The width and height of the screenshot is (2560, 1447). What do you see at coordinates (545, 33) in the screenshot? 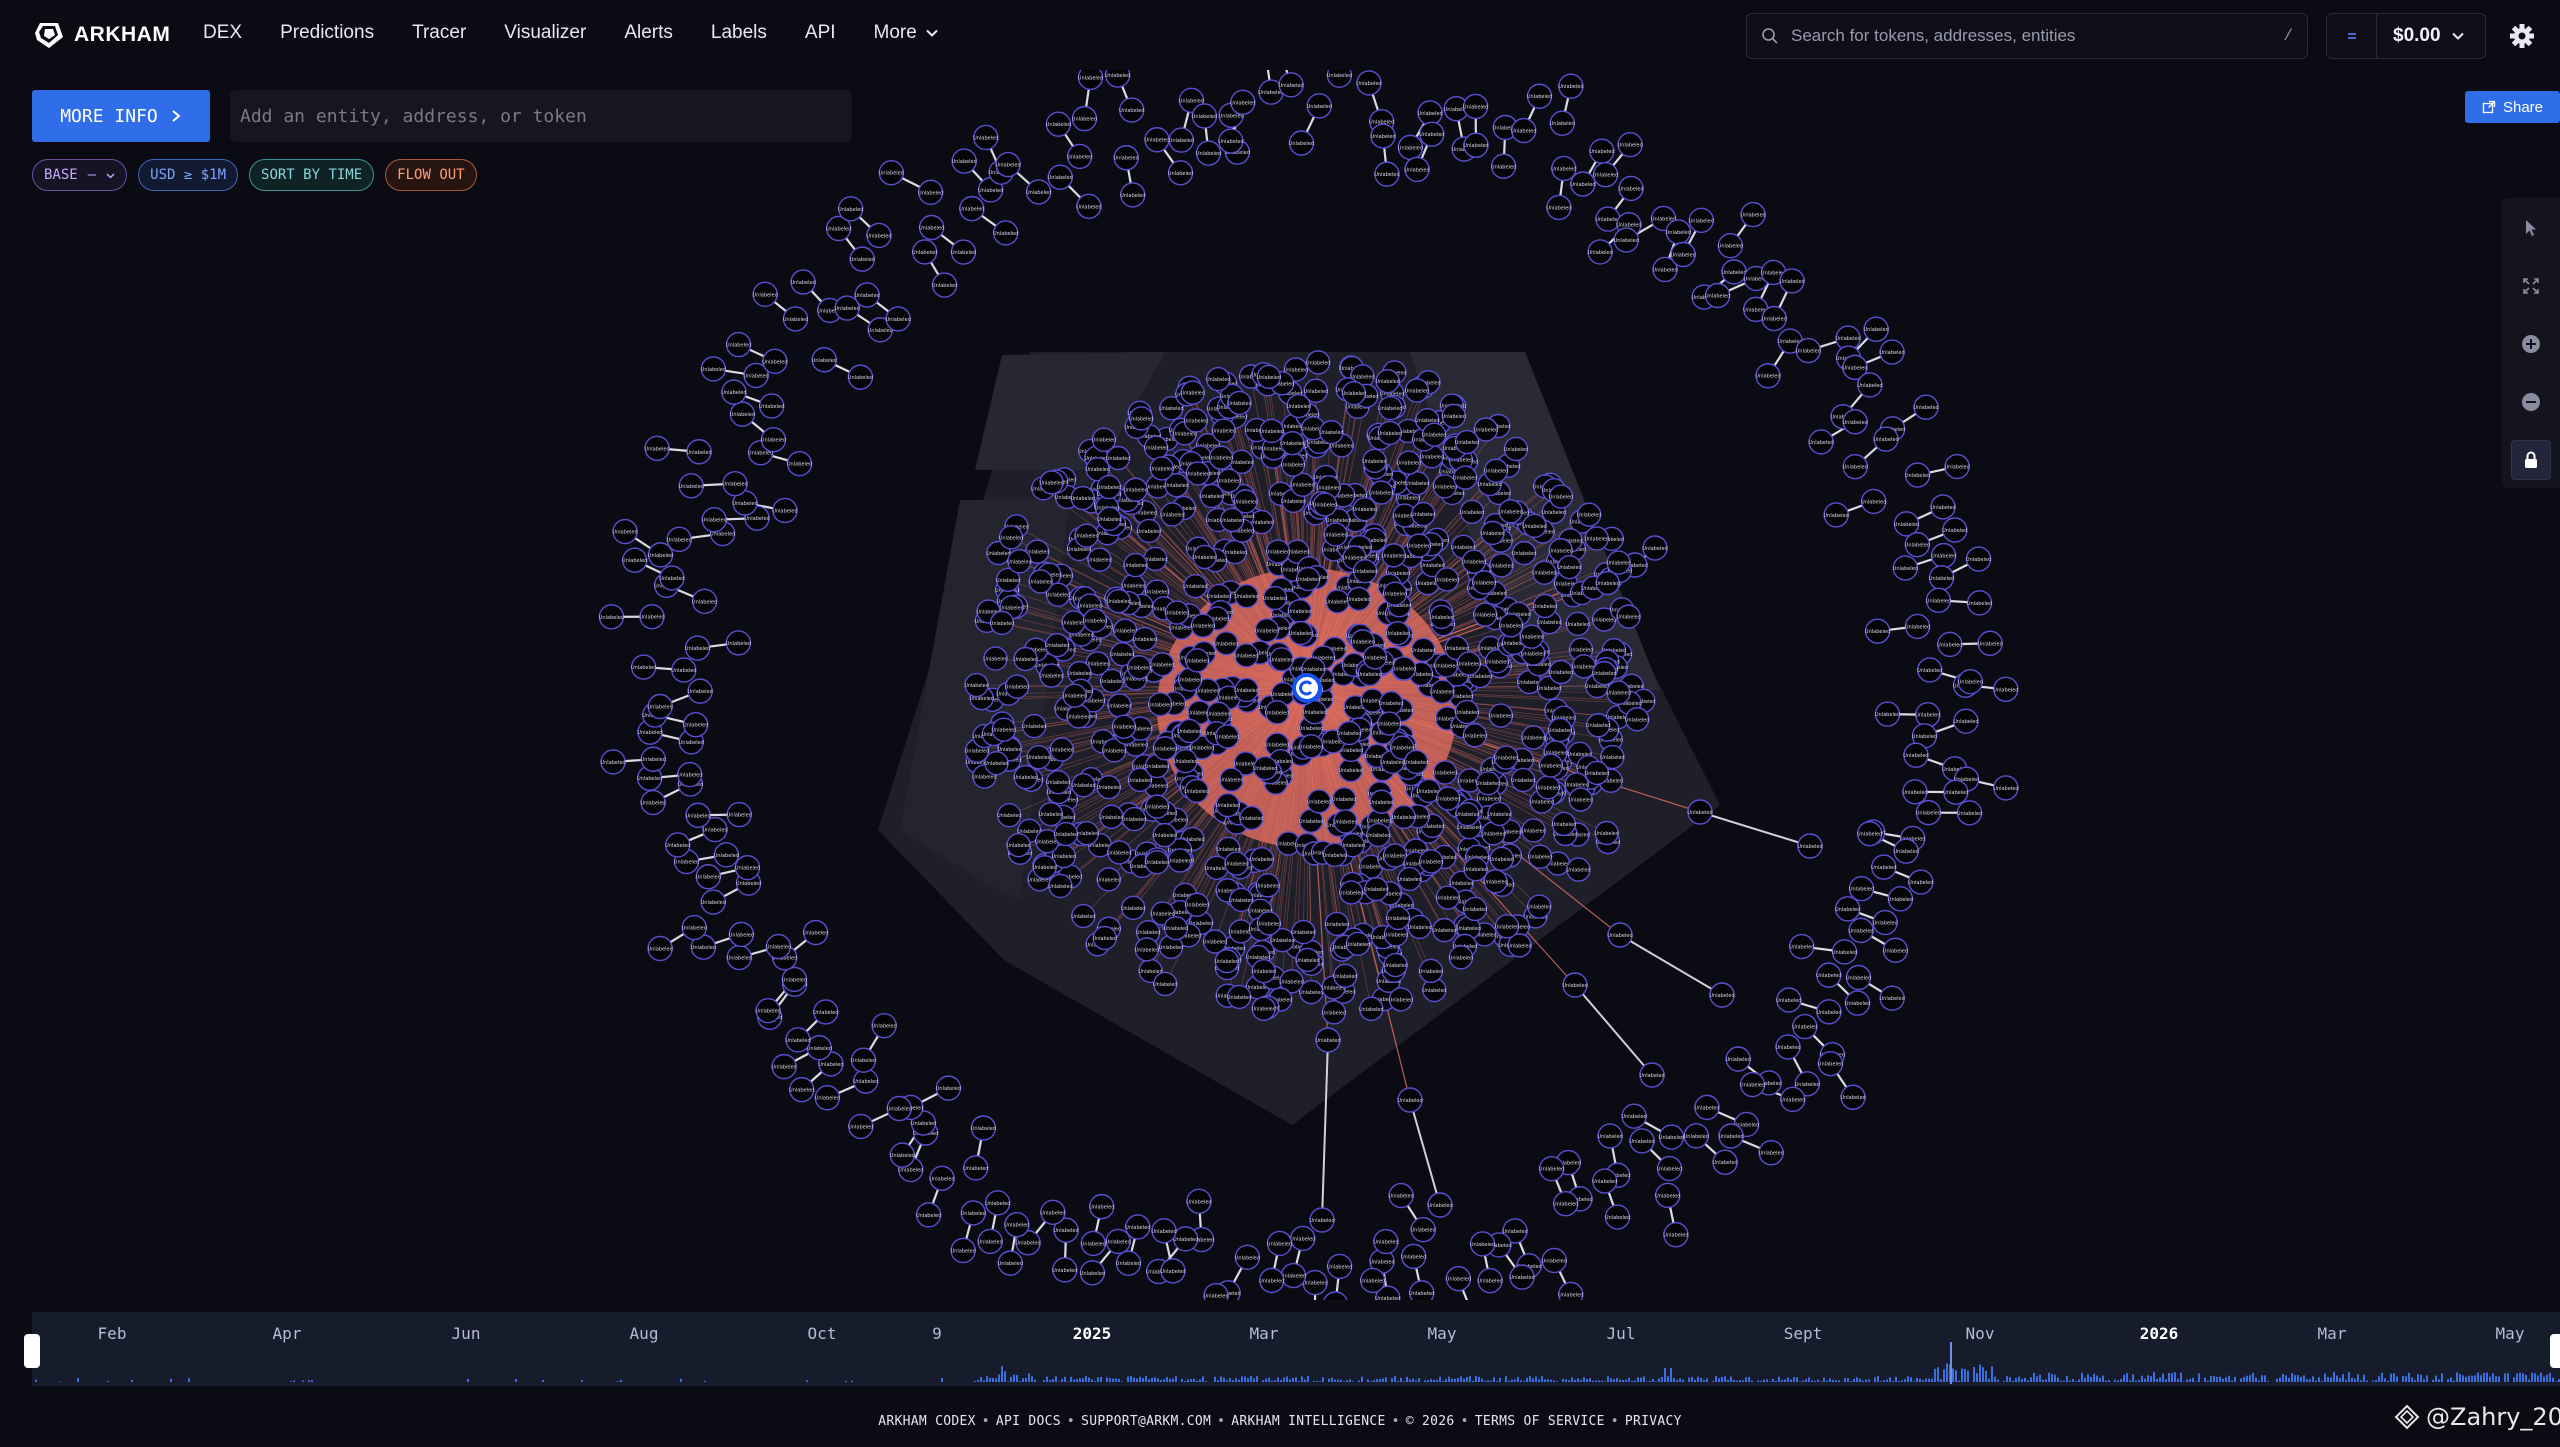
I see `nav-link-visualizer: Visualizer` at bounding box center [545, 33].